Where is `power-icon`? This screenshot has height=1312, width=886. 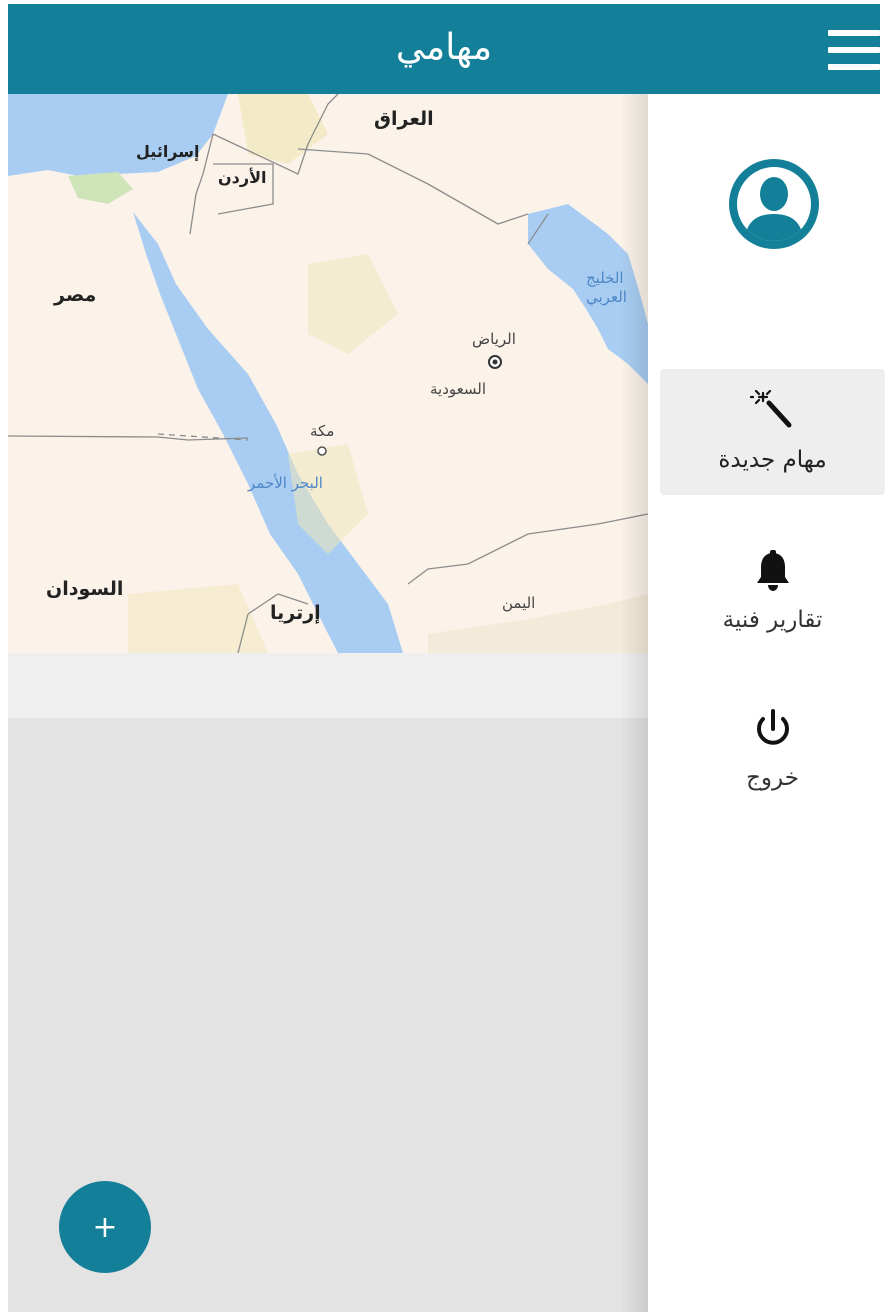
power-icon is located at coordinates (772, 729).